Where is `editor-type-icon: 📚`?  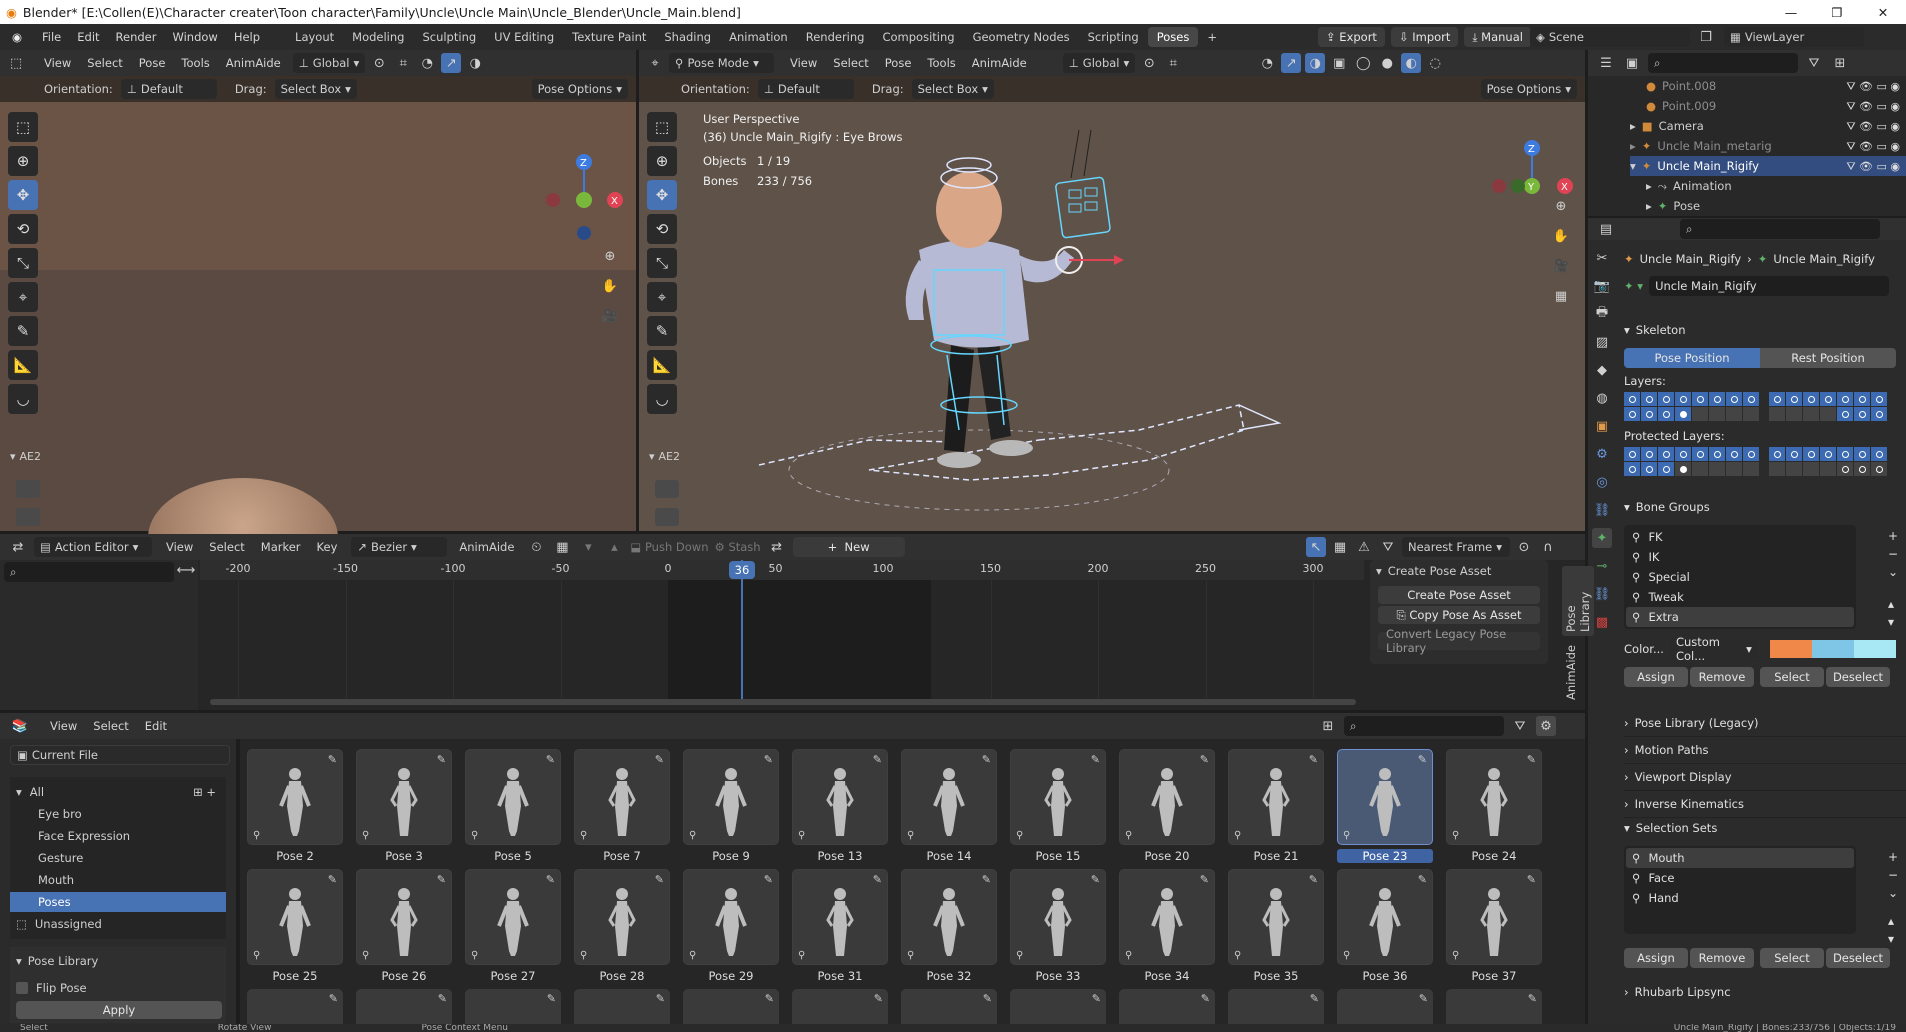
editor-type-icon: 📚 is located at coordinates (20, 726).